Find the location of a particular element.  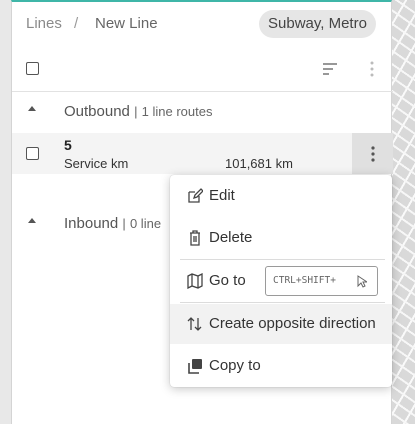

section-title: Inbound | 0 line is located at coordinates (113, 223).